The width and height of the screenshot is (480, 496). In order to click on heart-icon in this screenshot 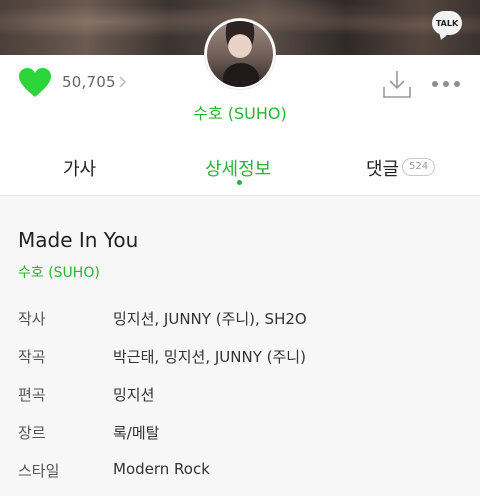, I will do `click(35, 83)`.